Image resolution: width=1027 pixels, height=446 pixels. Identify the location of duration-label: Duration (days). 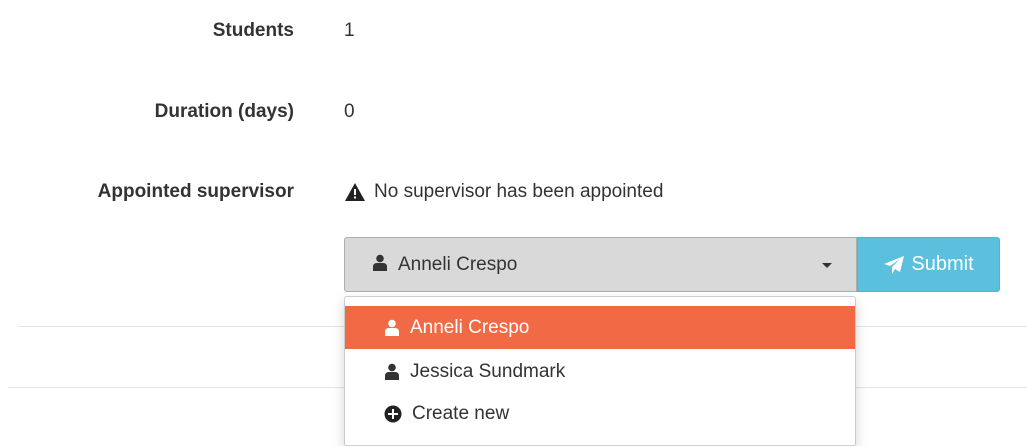
(224, 111).